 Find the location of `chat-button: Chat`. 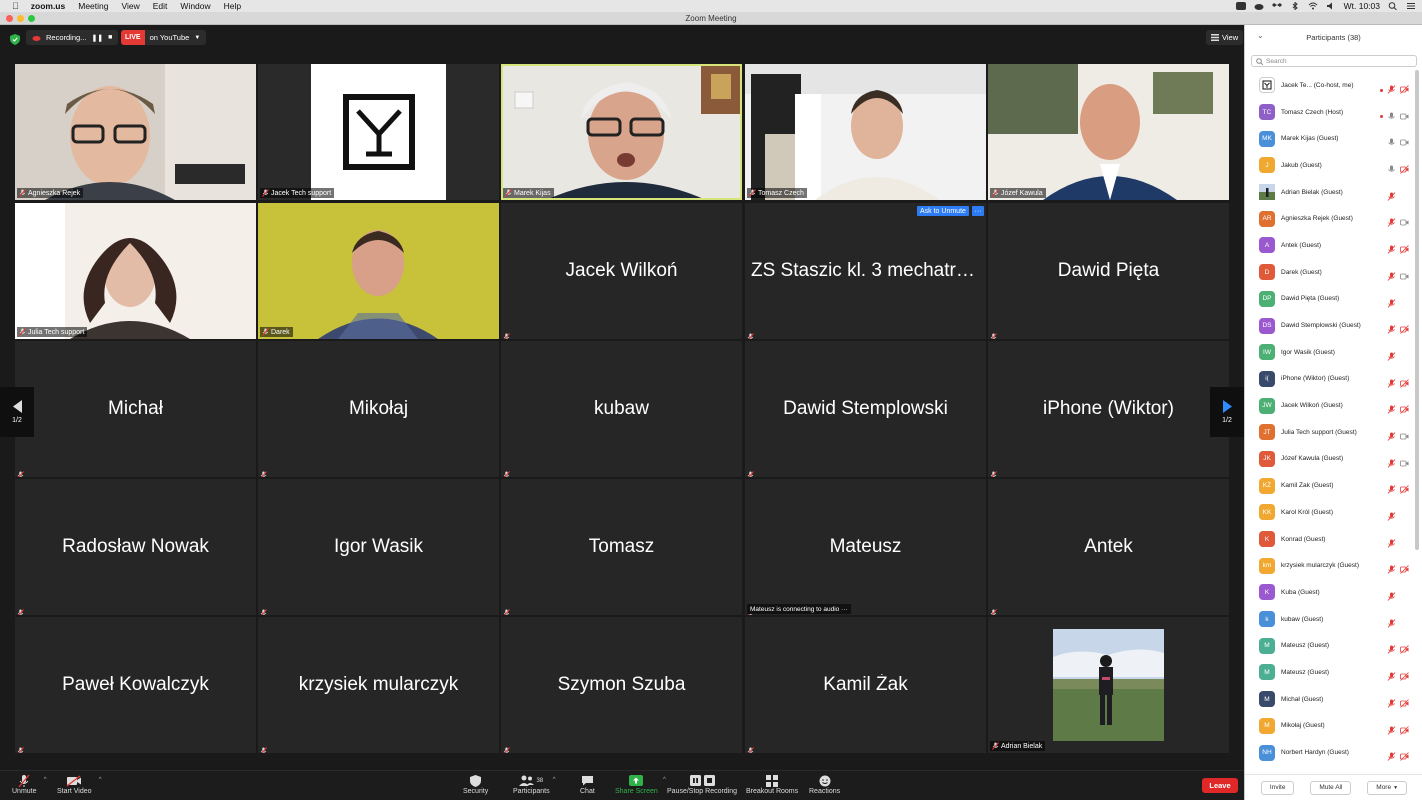

chat-button: Chat is located at coordinates (587, 784).